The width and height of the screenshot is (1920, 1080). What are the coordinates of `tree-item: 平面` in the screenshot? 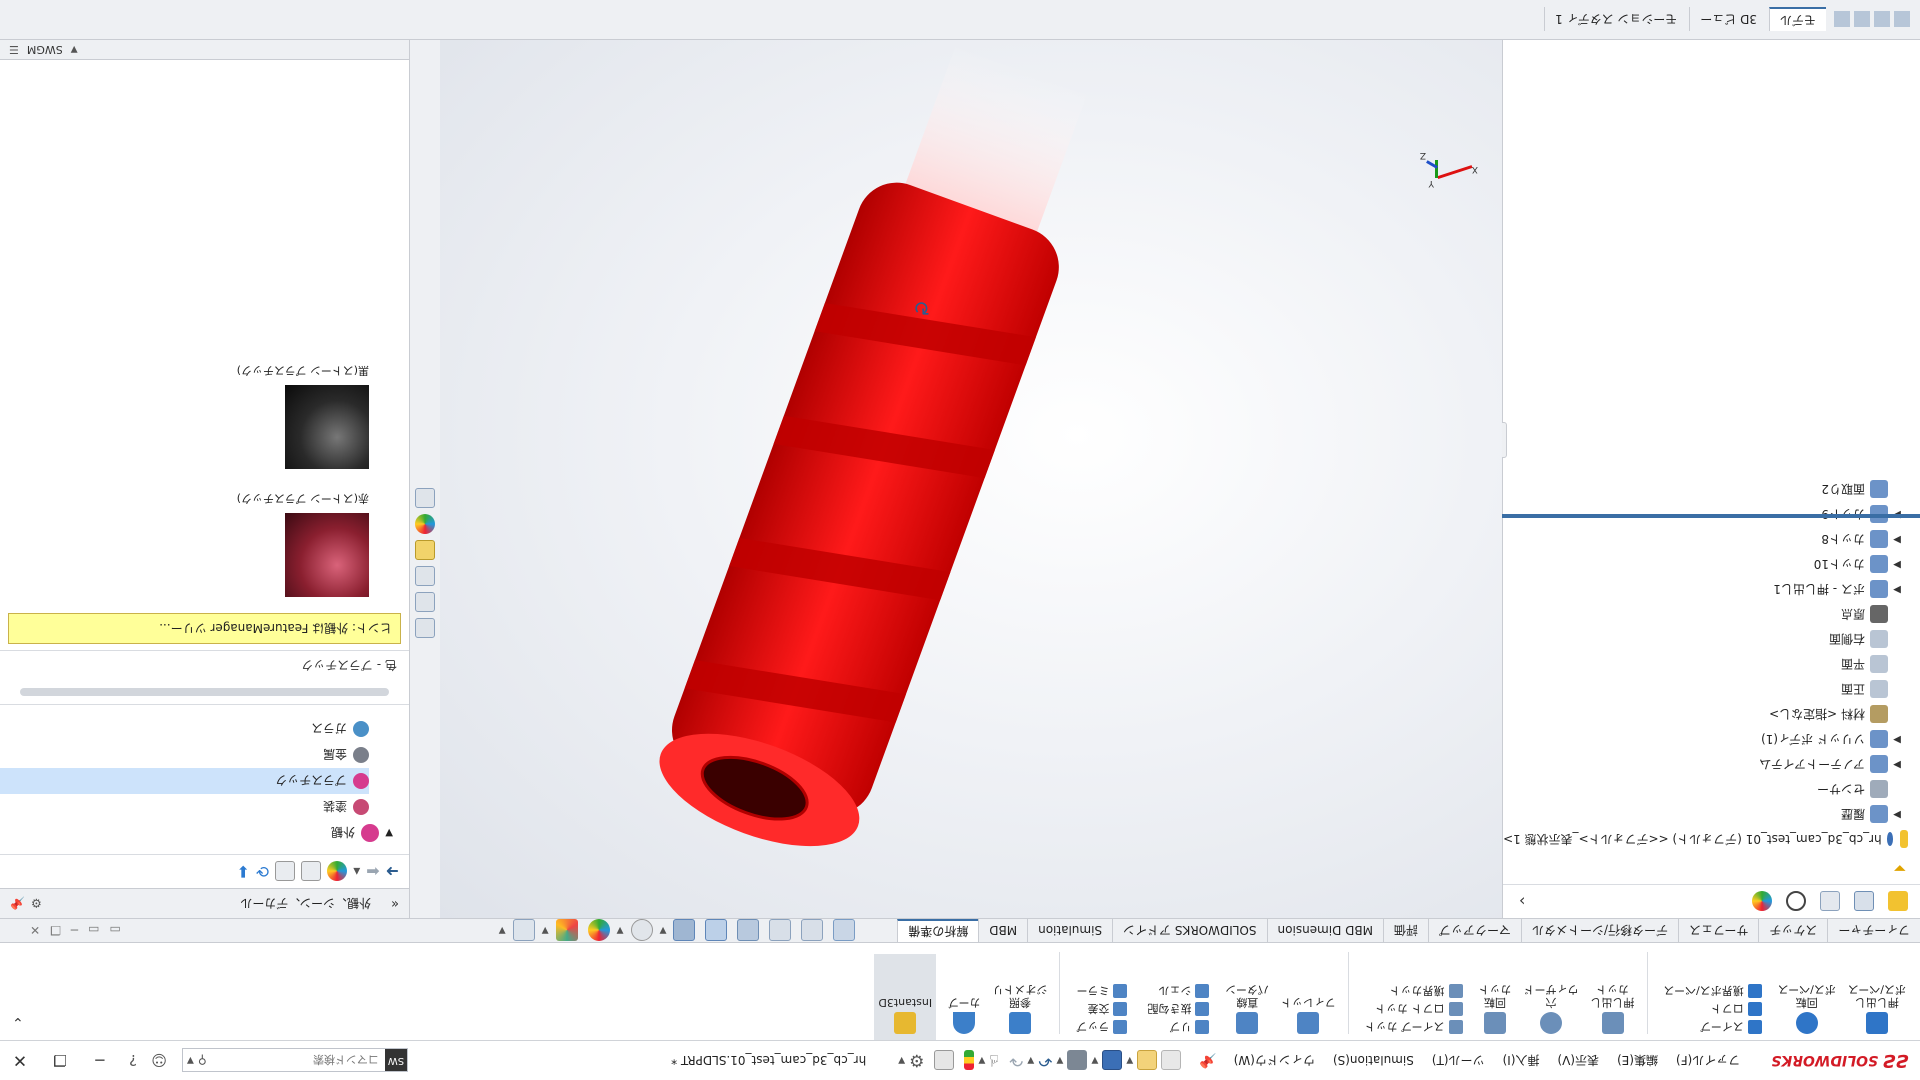 It's located at (1703, 664).